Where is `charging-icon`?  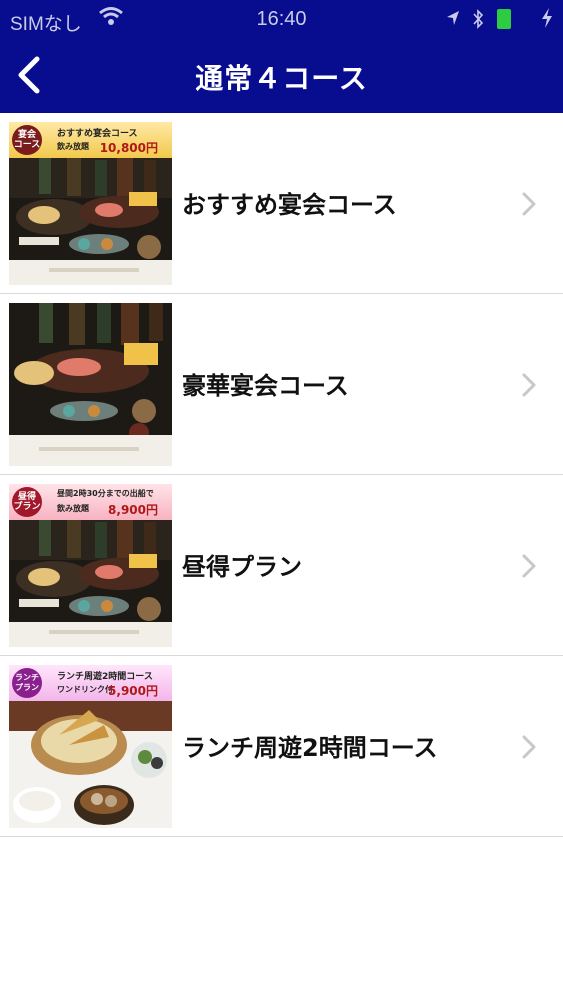 charging-icon is located at coordinates (547, 18).